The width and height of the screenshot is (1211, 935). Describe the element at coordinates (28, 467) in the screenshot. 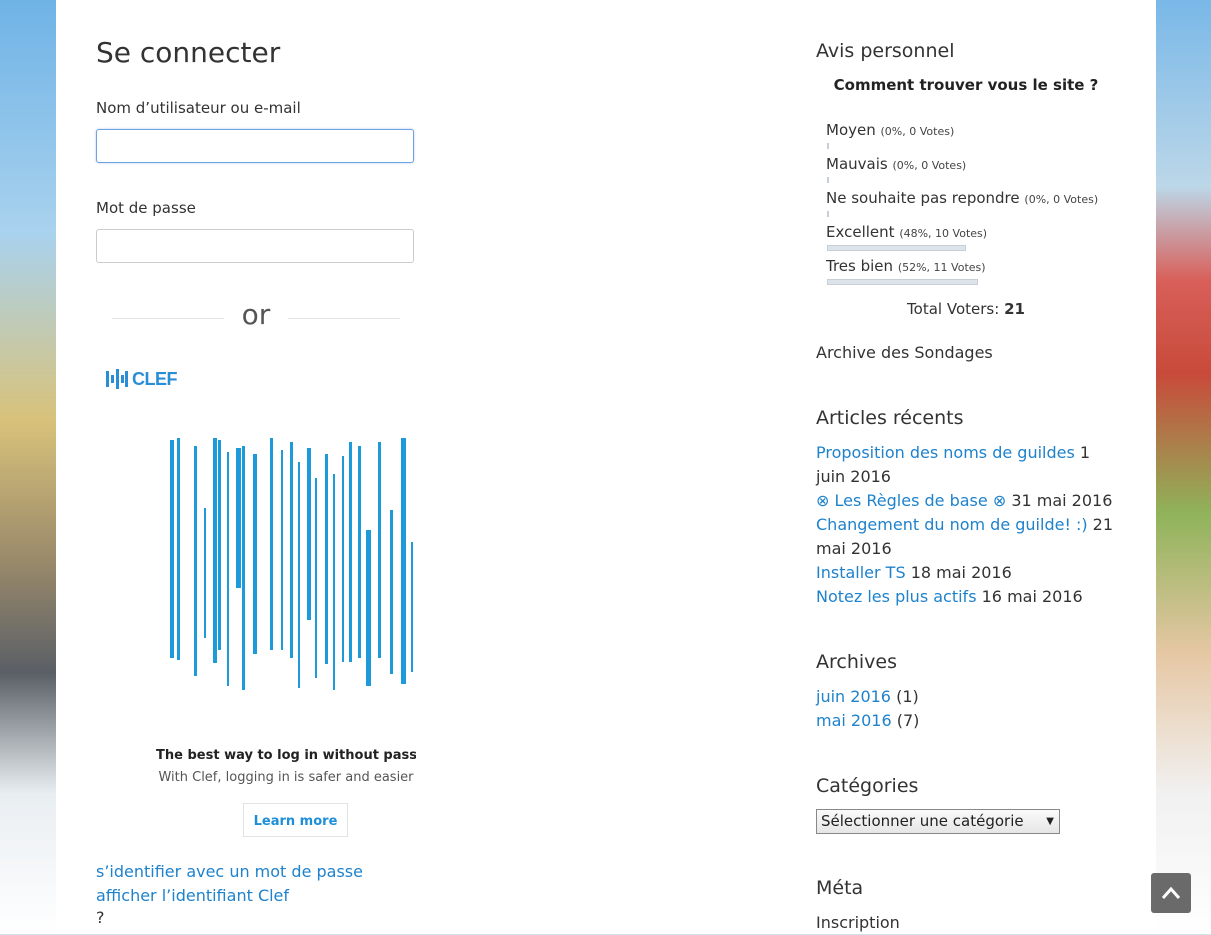

I see `background-art-left` at that location.